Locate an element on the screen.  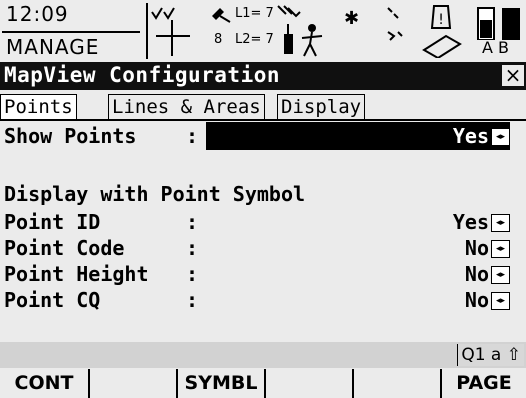
title-bar: MapView Configuration × is located at coordinates (263, 76).